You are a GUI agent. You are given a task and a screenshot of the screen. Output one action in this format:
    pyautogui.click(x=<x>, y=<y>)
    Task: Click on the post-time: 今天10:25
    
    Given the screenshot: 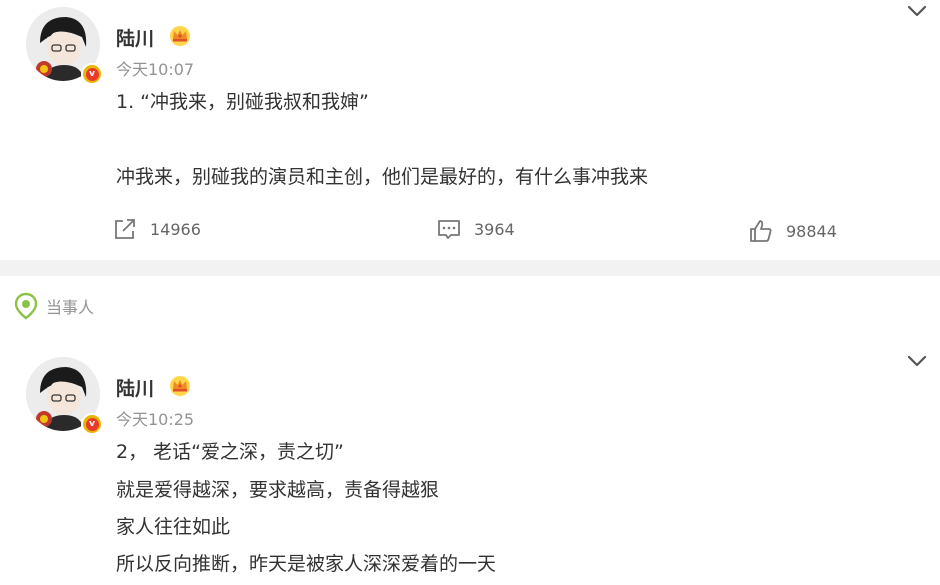 What is the action you would take?
    pyautogui.click(x=155, y=418)
    